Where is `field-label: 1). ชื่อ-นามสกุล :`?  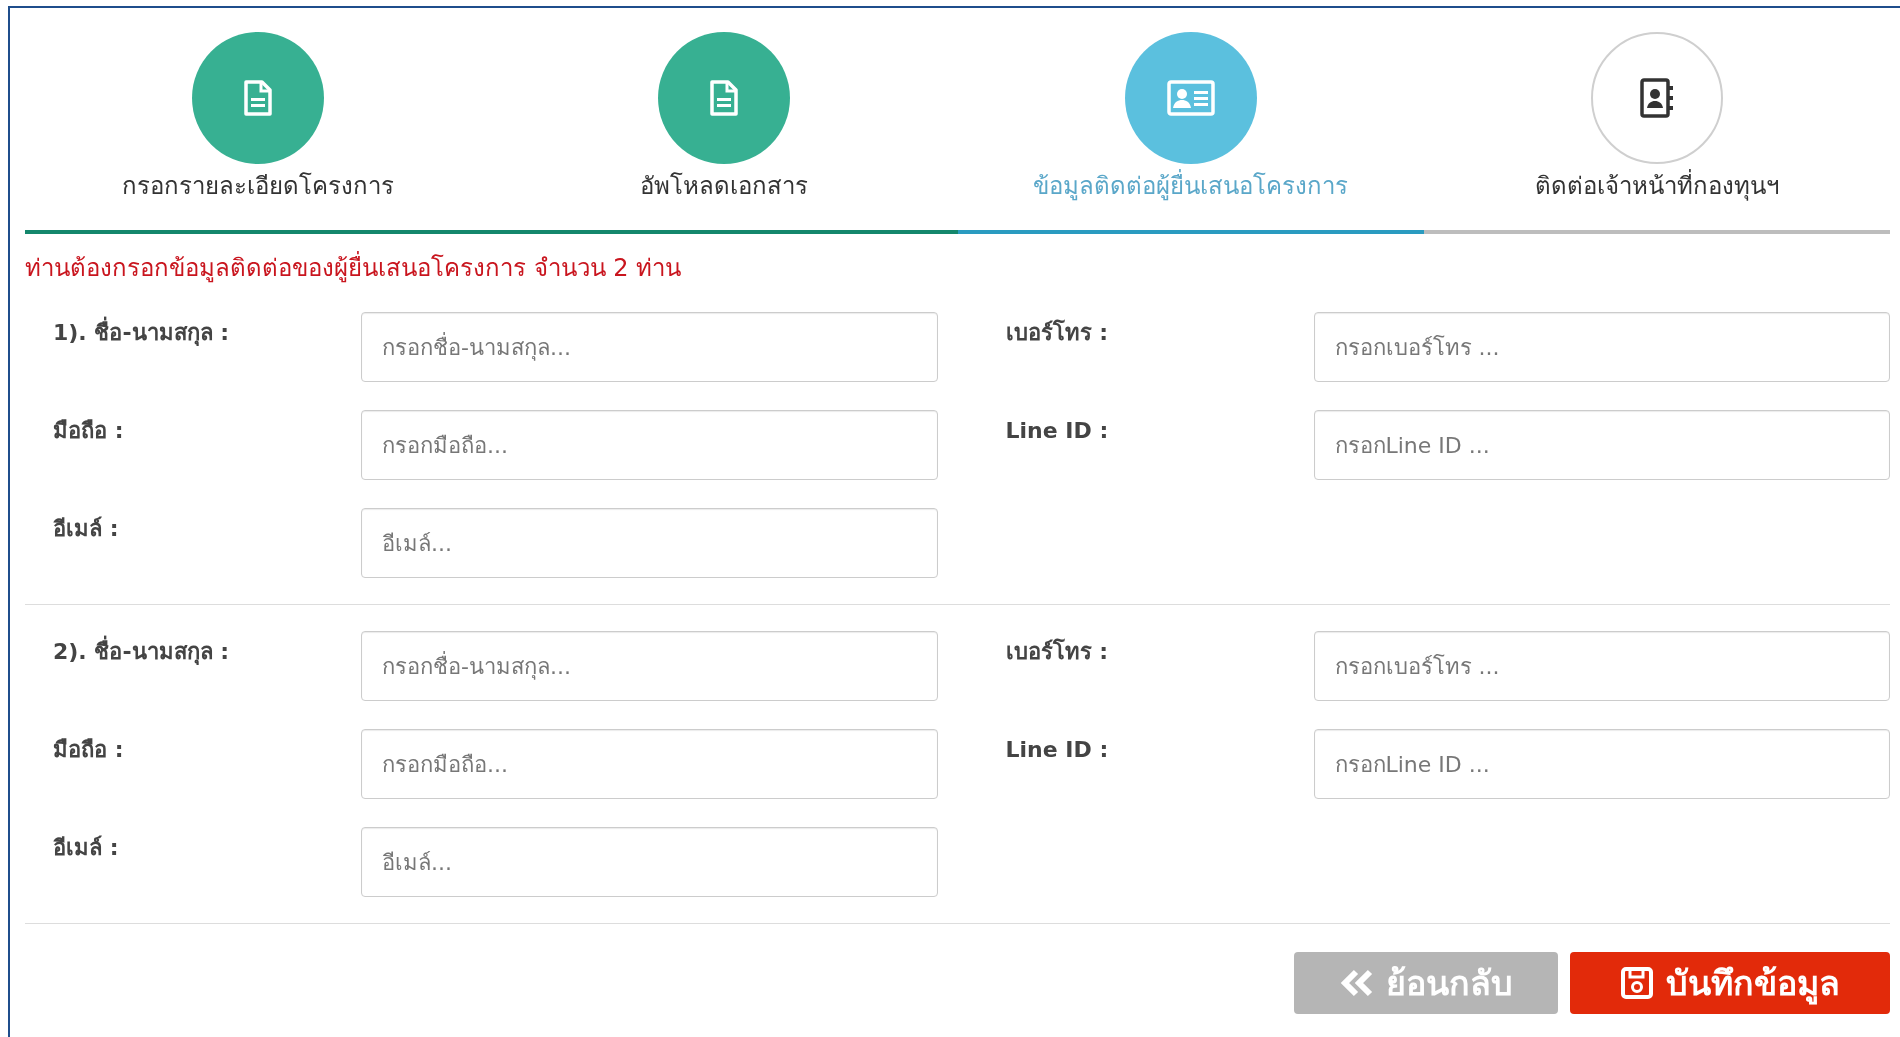
field-label: 1). ชื่อ-นามสกุล : is located at coordinates (193, 330).